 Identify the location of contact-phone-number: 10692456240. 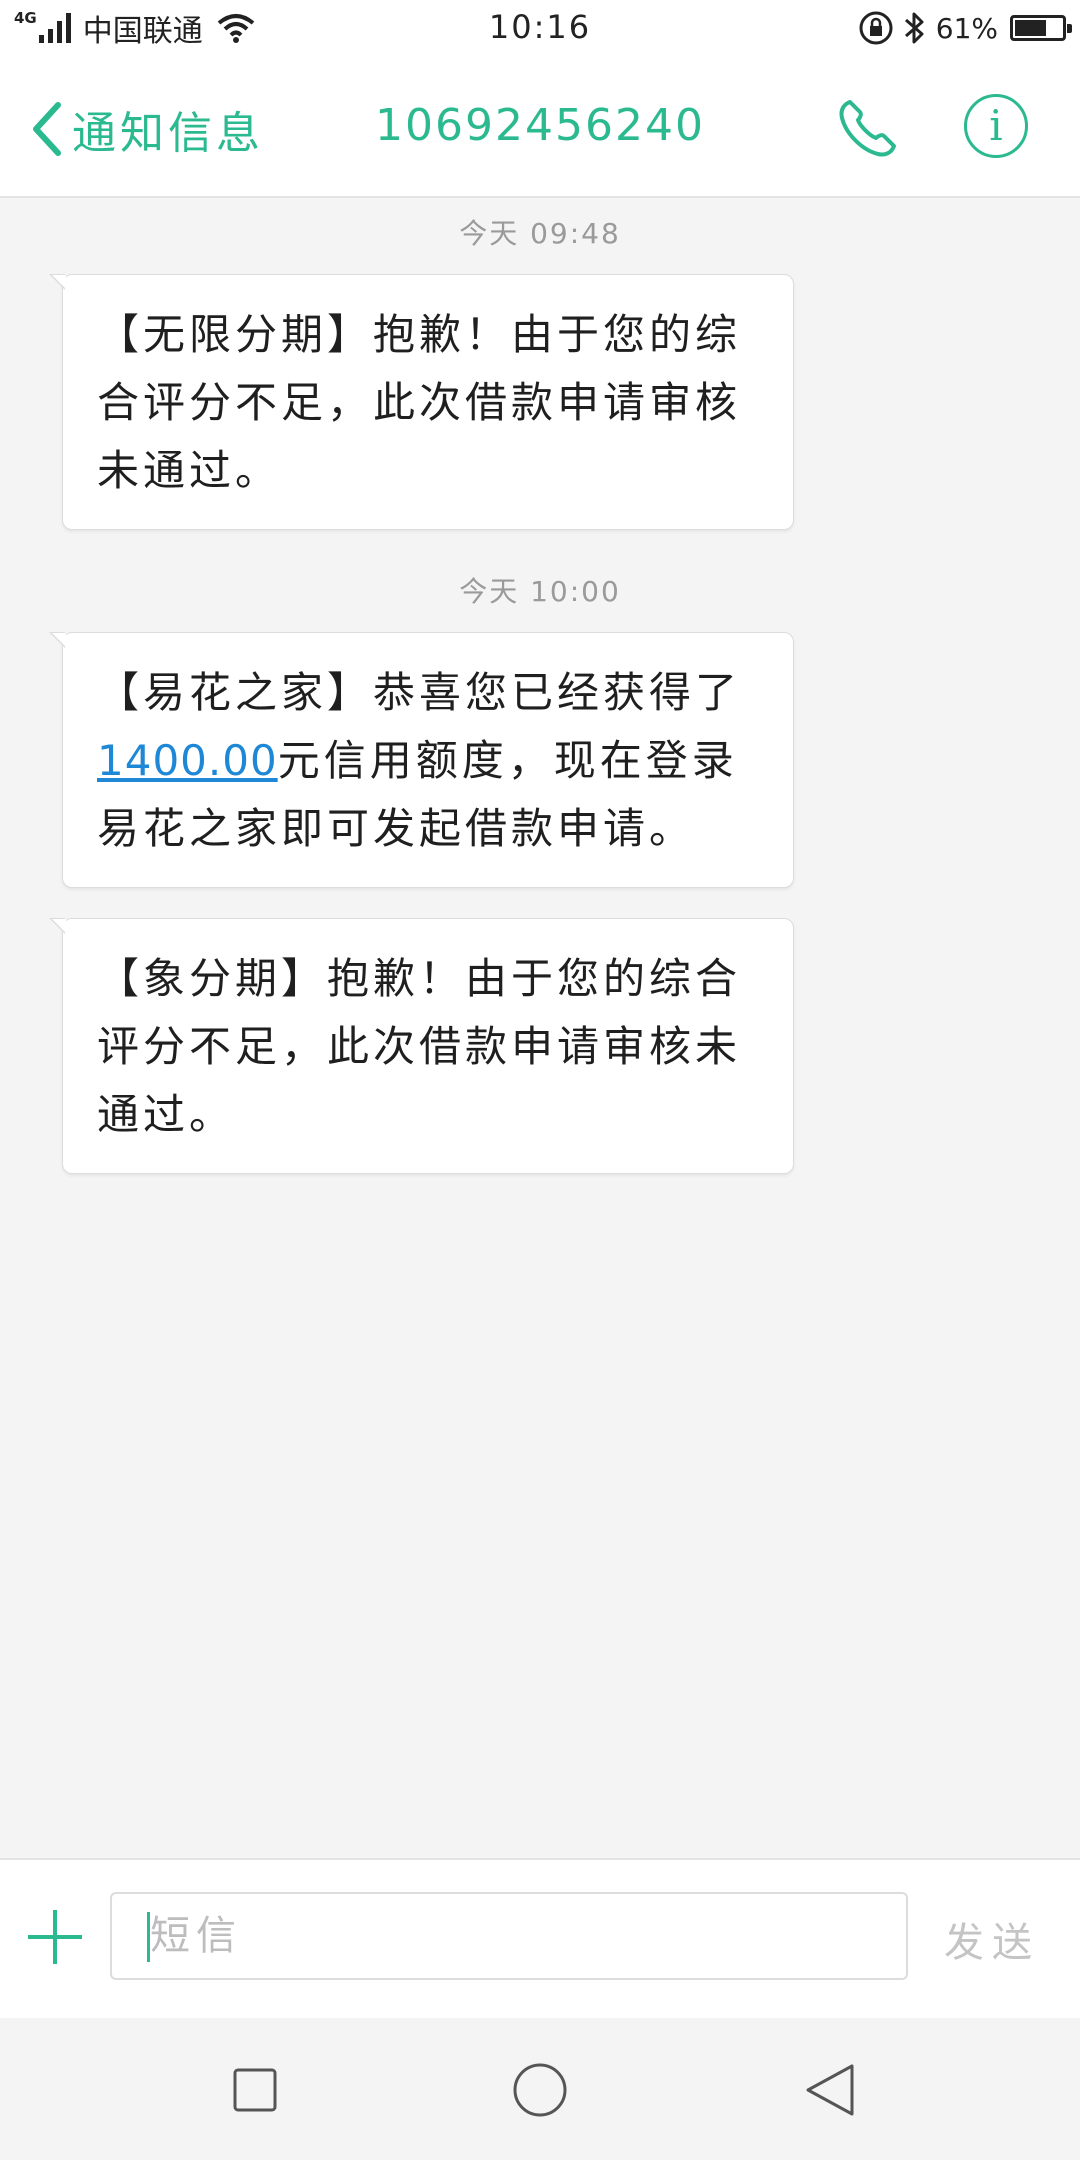
(540, 125).